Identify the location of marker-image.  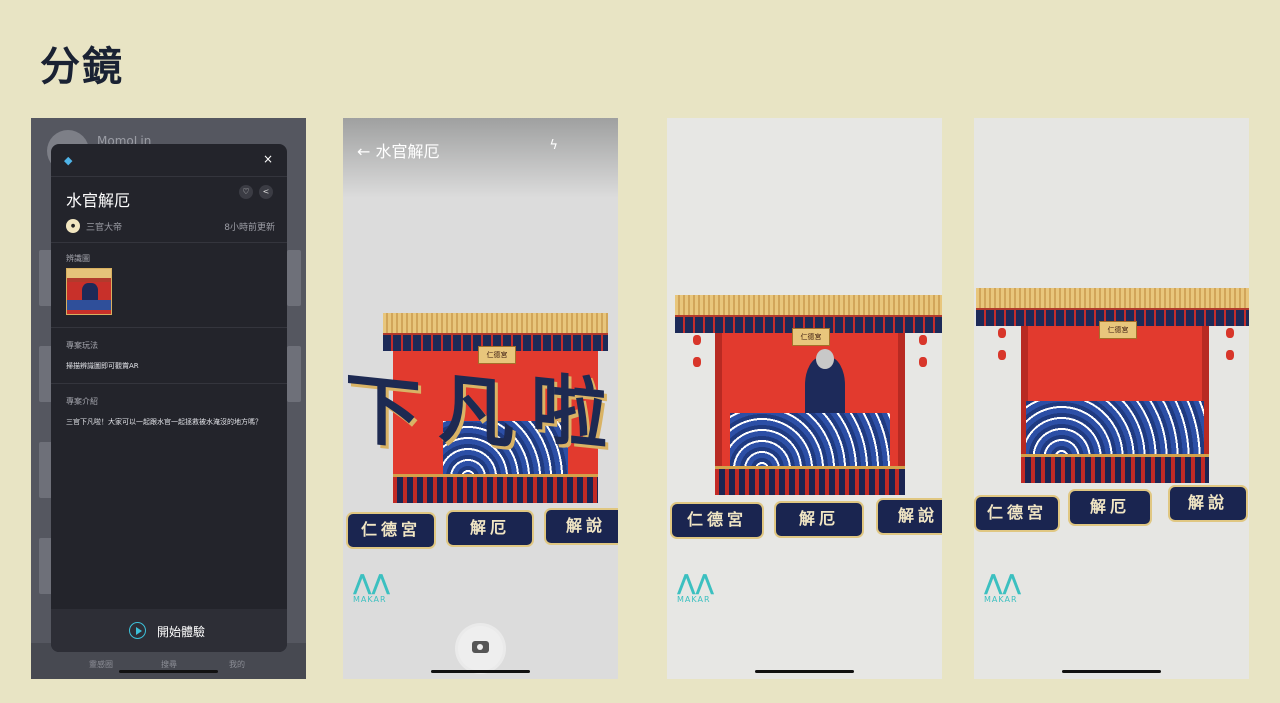
(89, 291).